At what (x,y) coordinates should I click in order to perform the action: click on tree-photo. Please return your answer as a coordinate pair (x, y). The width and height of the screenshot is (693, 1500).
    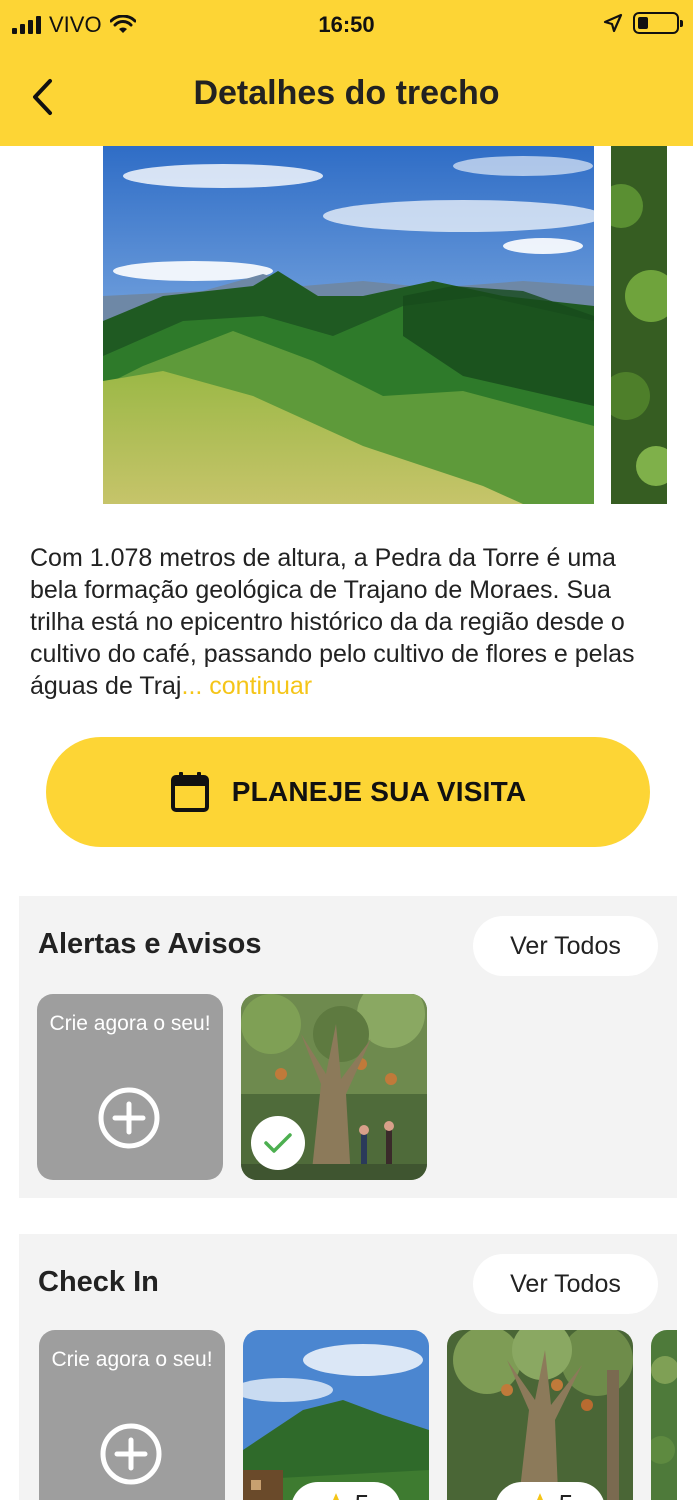
    Looking at the image, I should click on (540, 1415).